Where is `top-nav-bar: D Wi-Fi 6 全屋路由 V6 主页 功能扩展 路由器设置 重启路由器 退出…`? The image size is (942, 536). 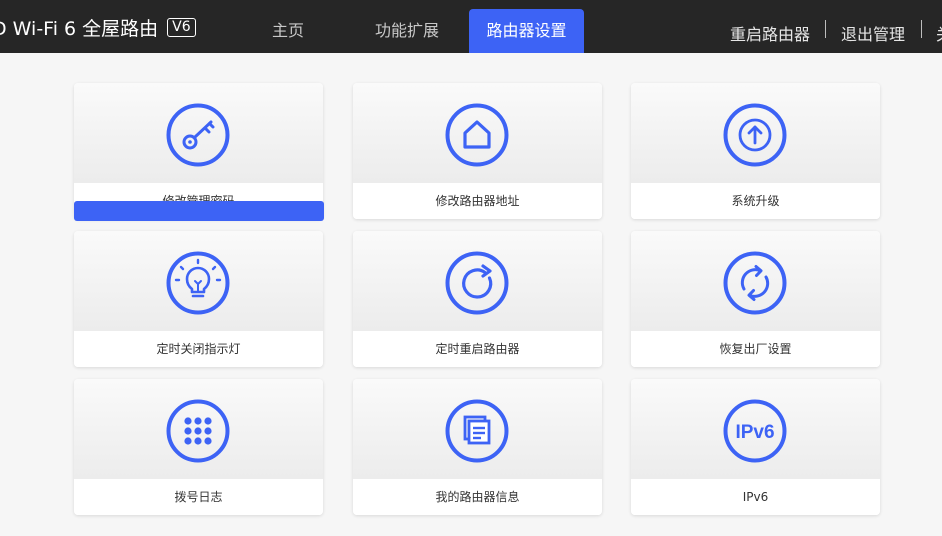
top-nav-bar: D Wi-Fi 6 全屋路由 V6 主页 功能扩展 路由器设置 重启路由器 退出… is located at coordinates (471, 26).